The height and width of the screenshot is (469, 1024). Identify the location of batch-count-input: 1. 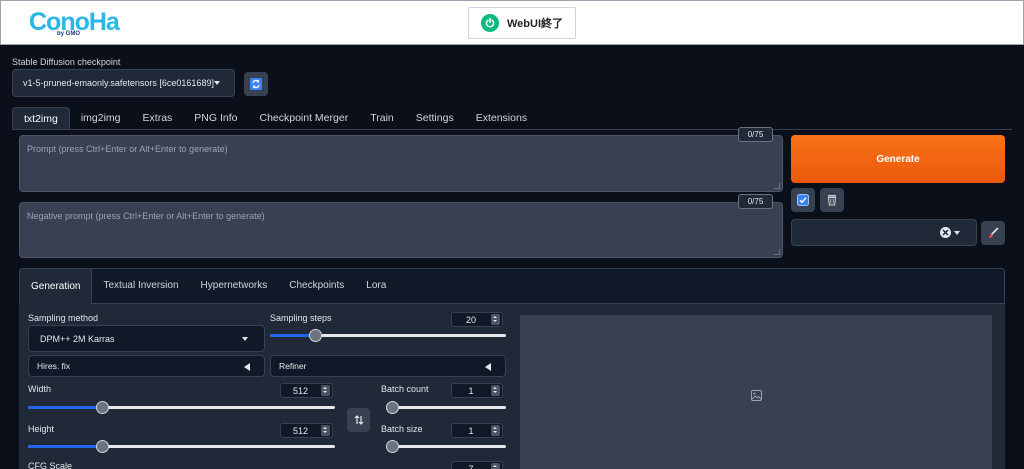
(477, 390).